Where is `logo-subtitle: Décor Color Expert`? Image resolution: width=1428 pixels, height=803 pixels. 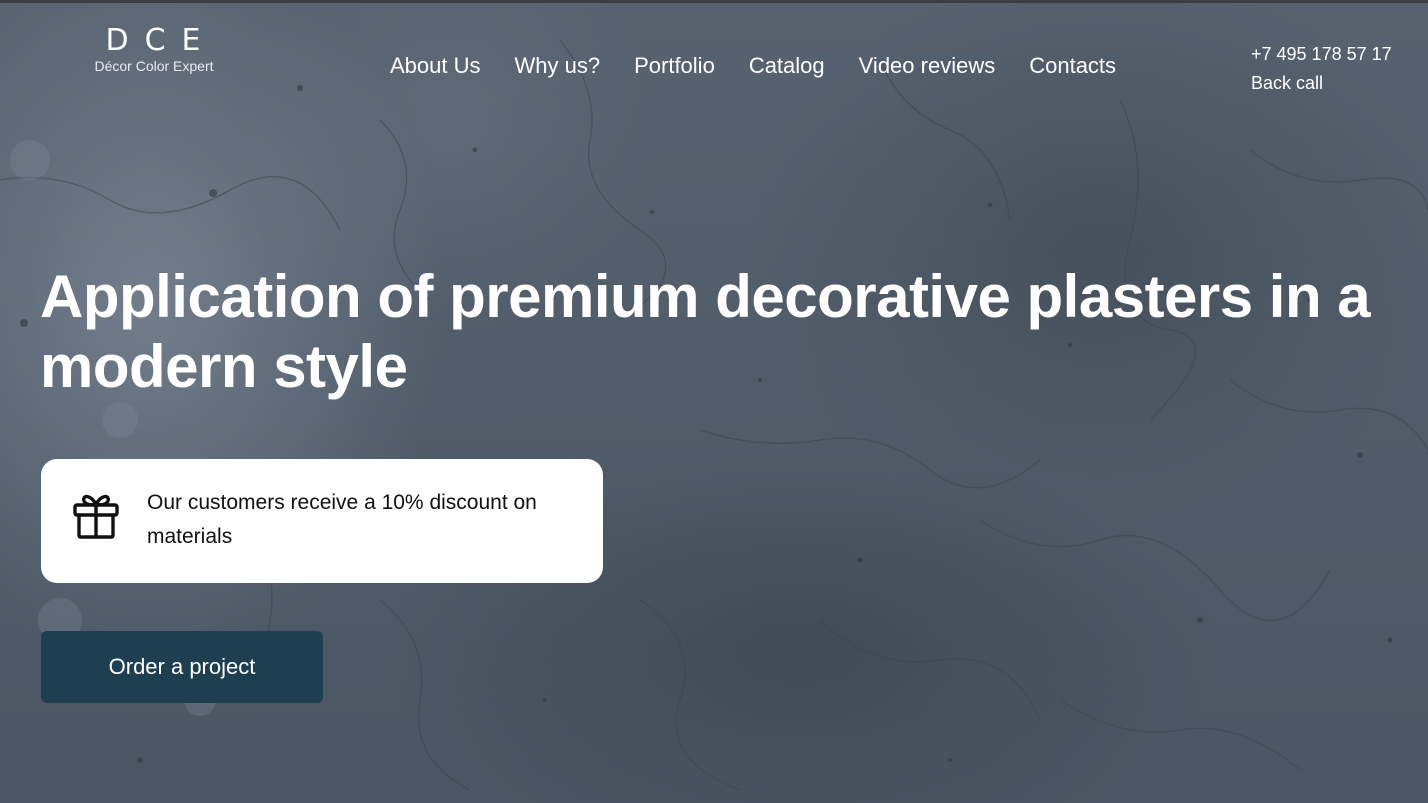 logo-subtitle: Décor Color Expert is located at coordinates (154, 66).